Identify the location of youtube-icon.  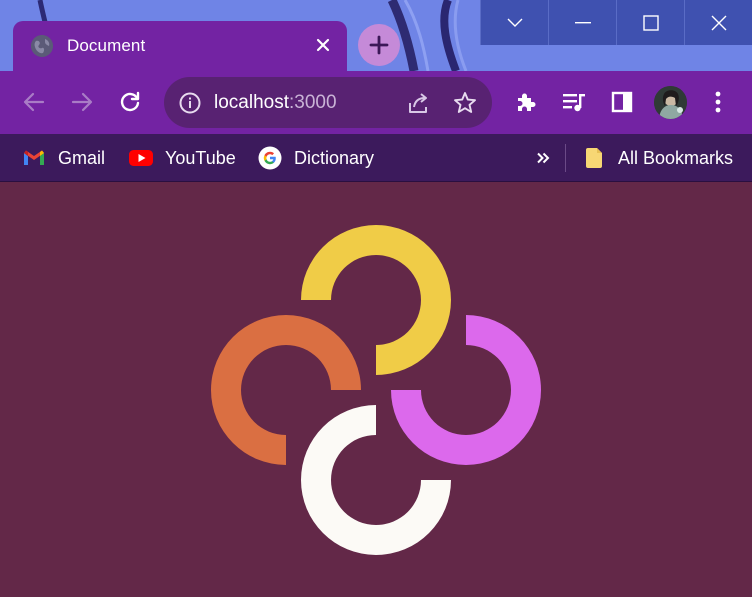
(141, 158).